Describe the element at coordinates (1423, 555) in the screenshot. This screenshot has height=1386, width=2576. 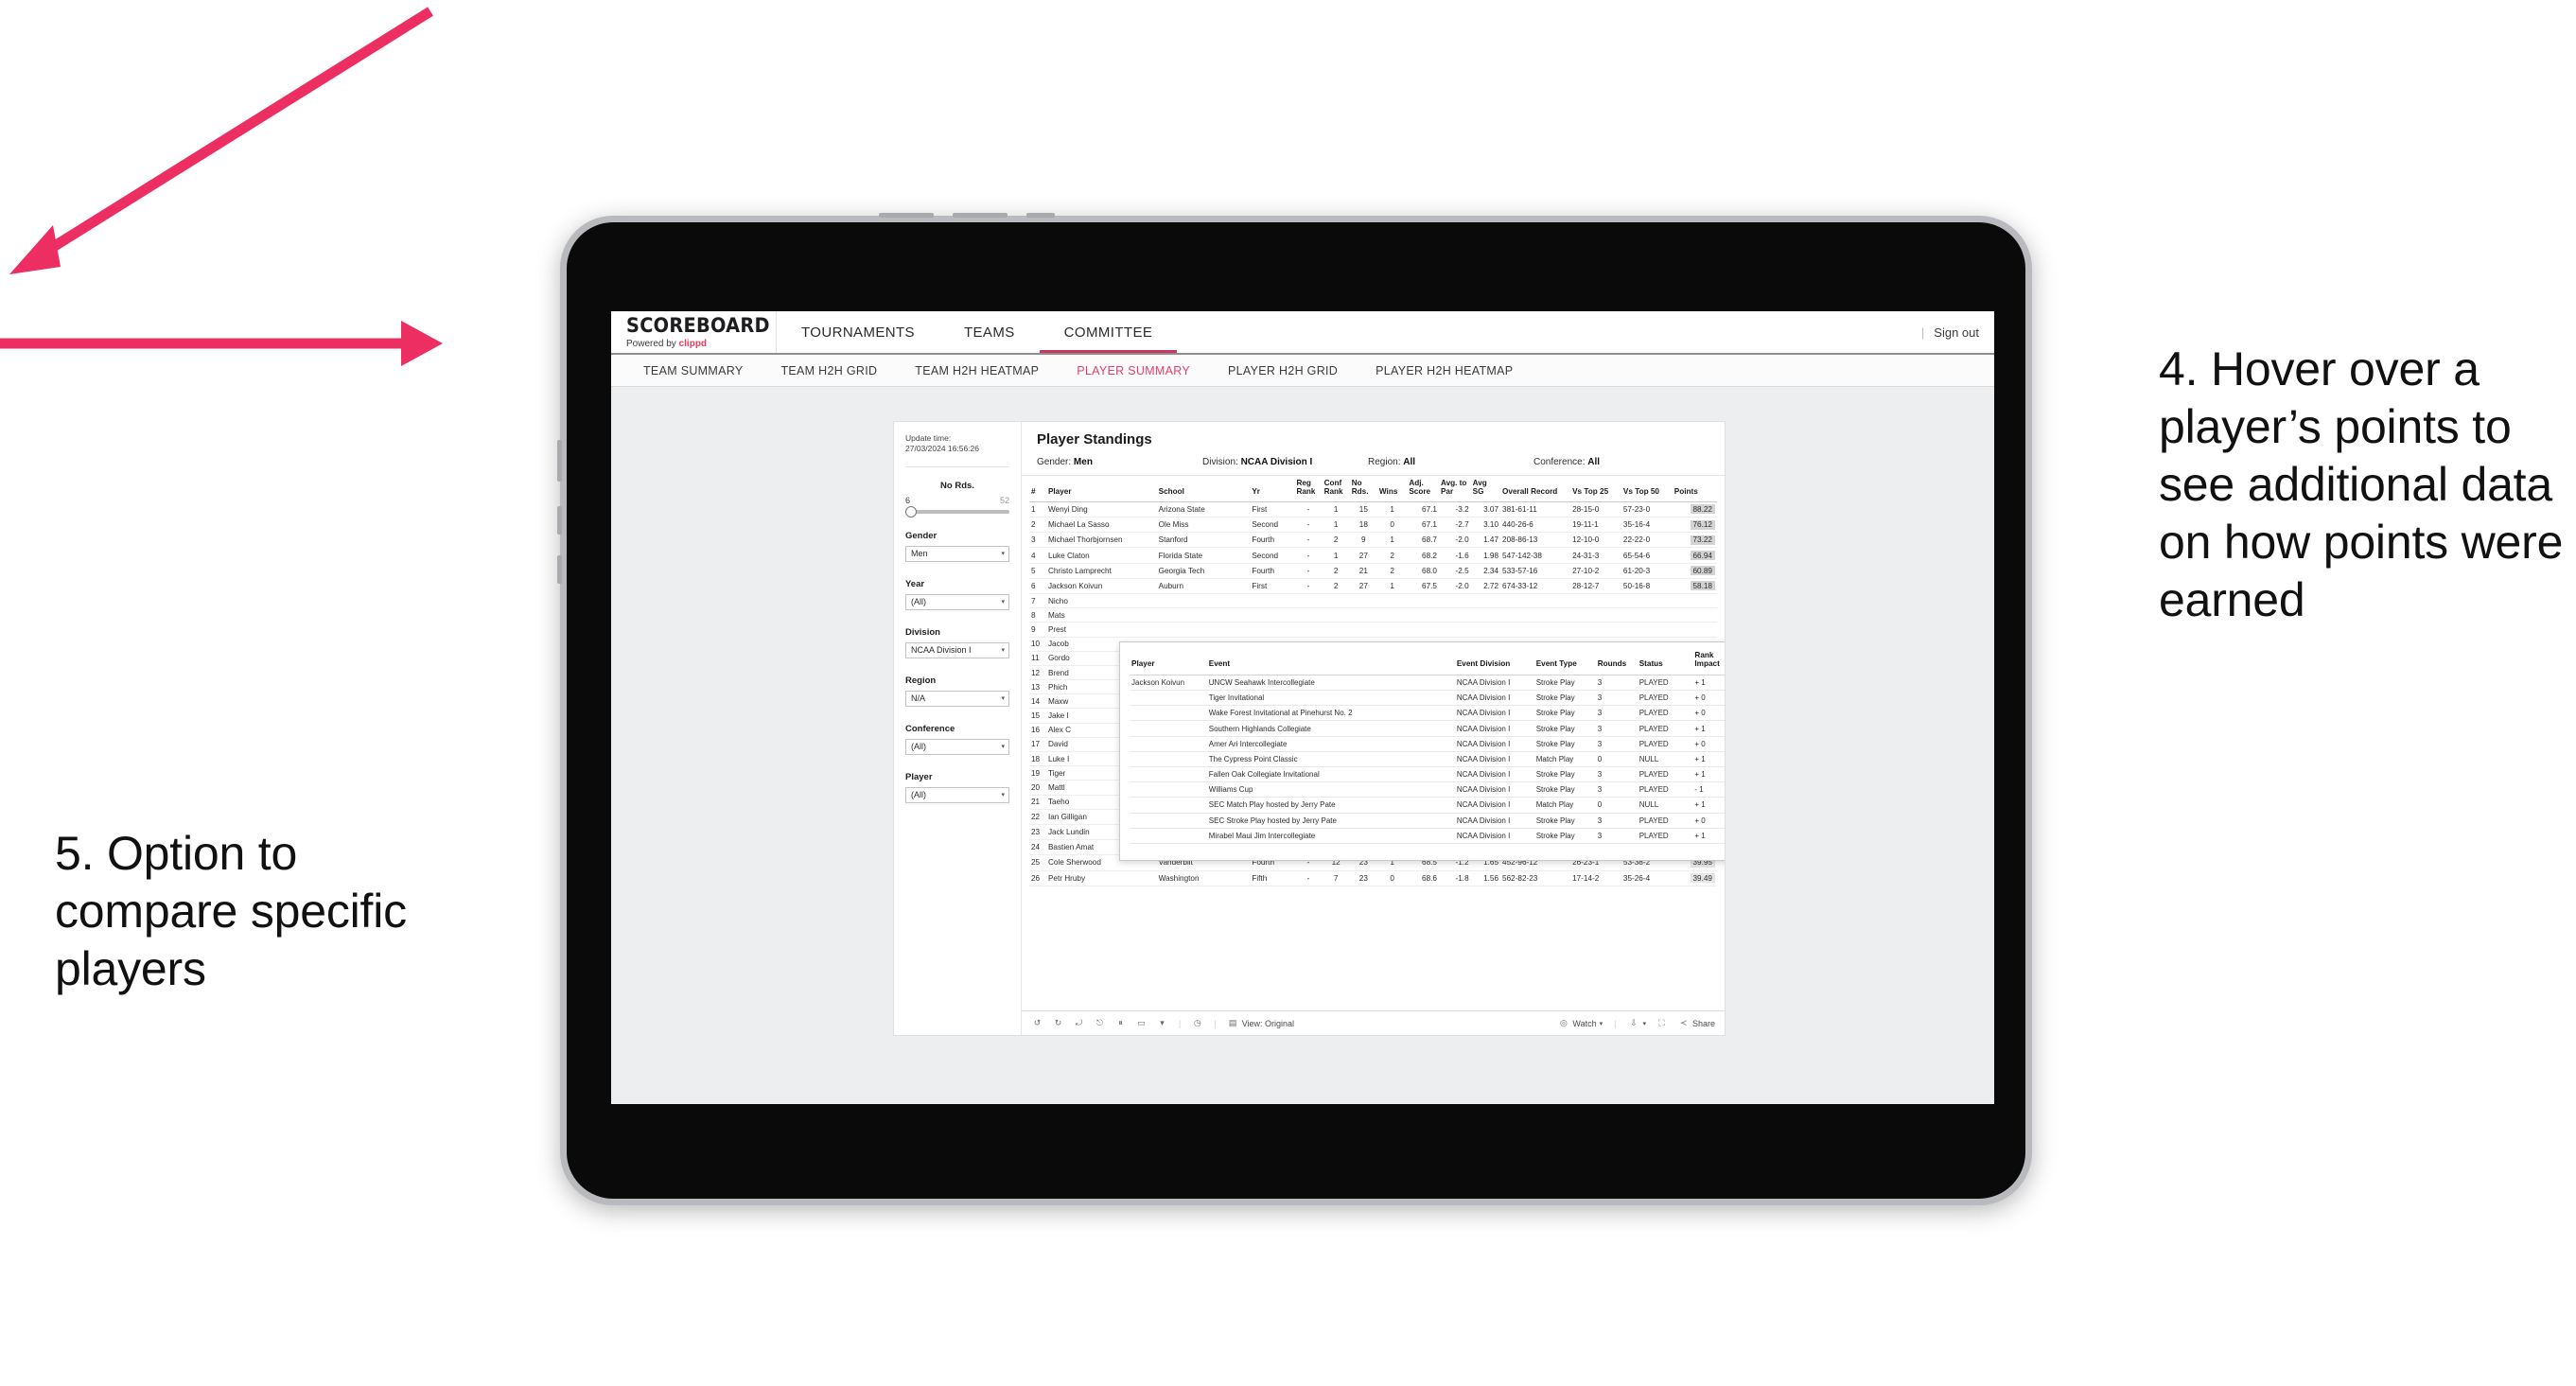
I see `cell-adj: 68.2` at that location.